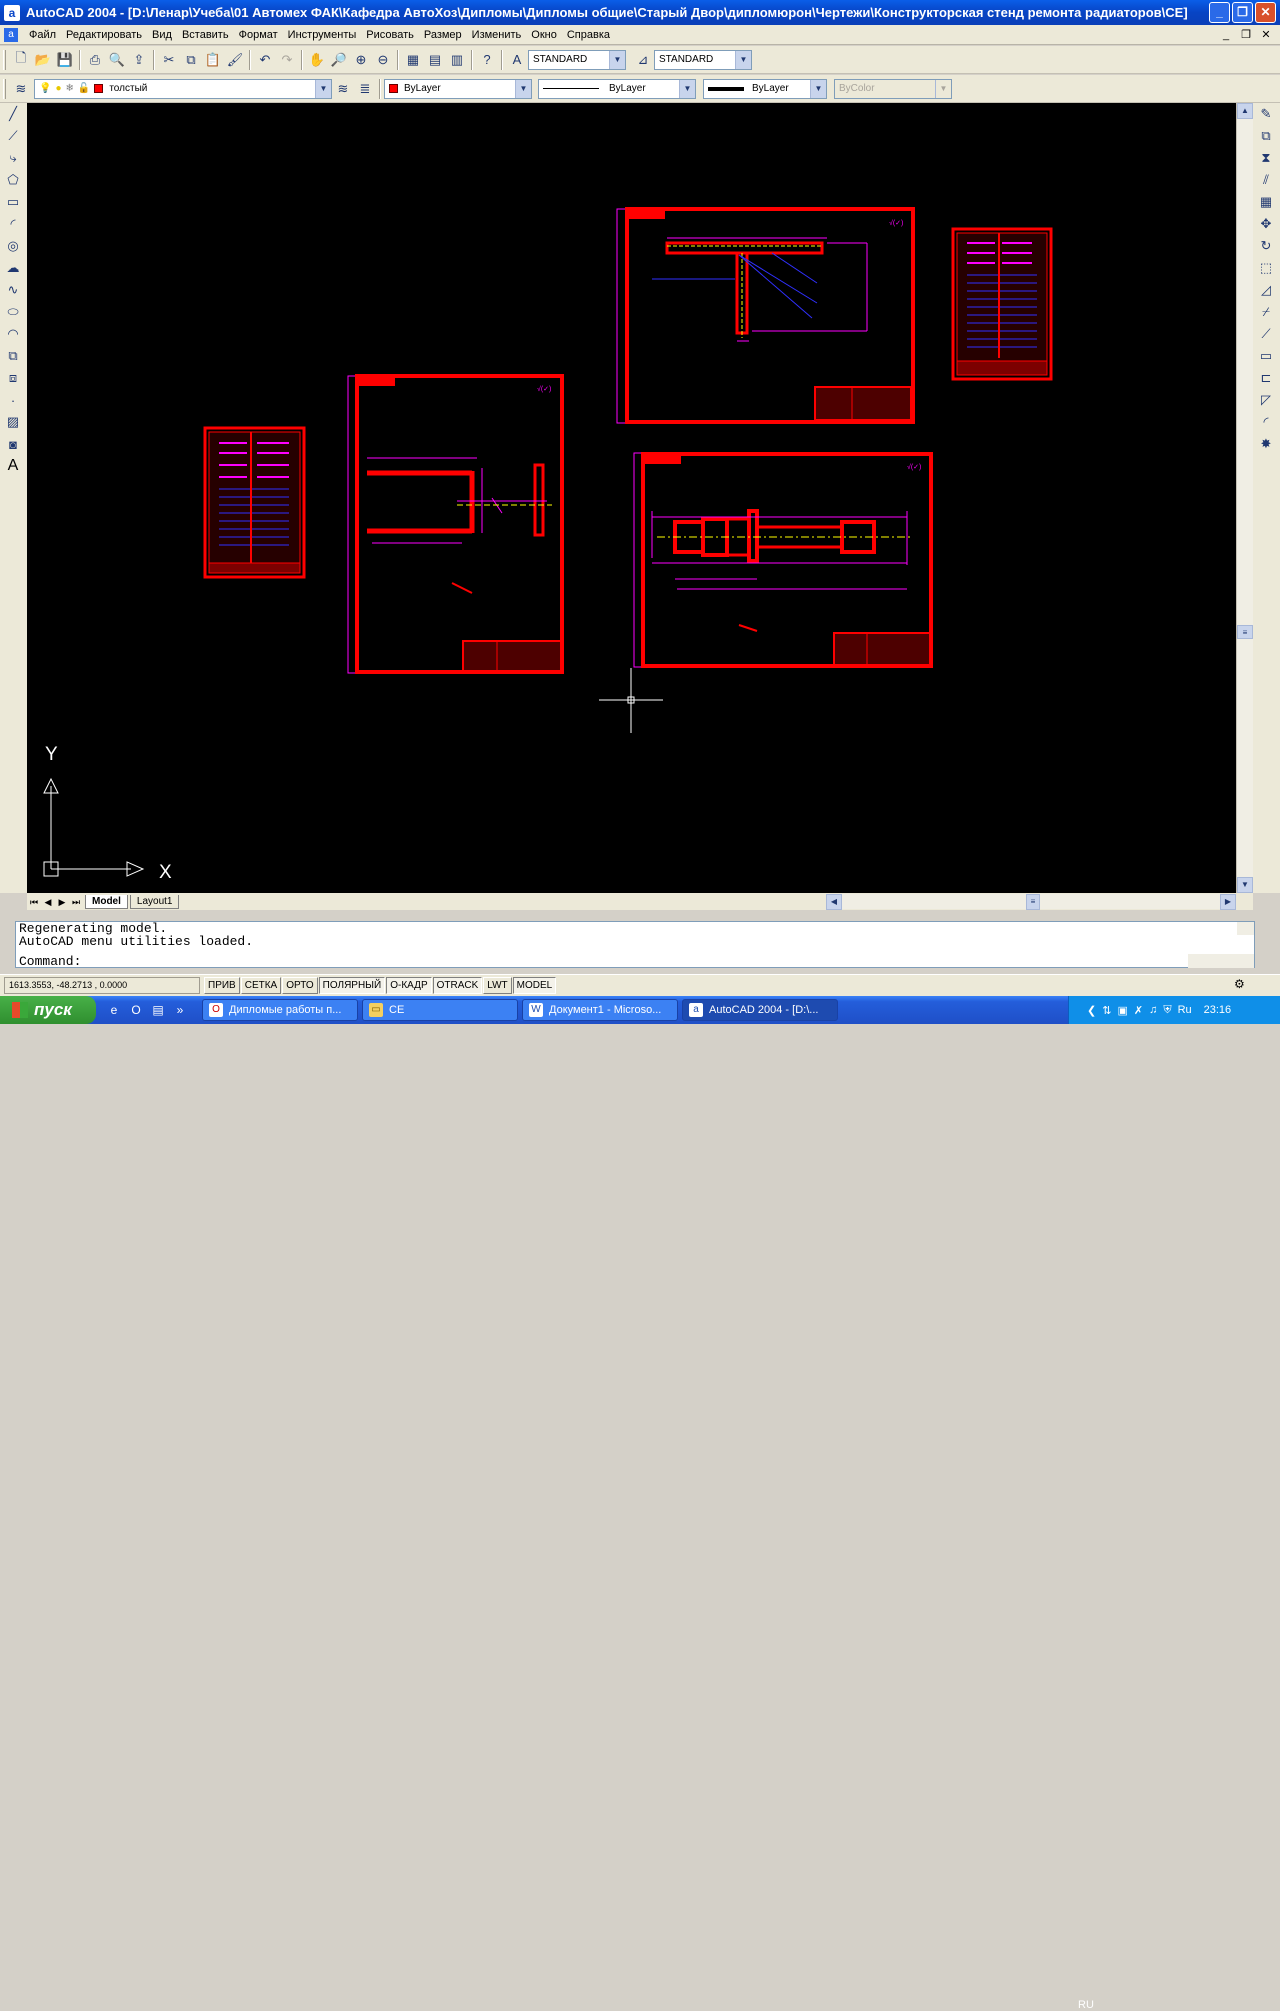 This screenshot has width=1280, height=2011. What do you see at coordinates (13, 334) in the screenshot?
I see `ellipse-arc-icon: ◠` at bounding box center [13, 334].